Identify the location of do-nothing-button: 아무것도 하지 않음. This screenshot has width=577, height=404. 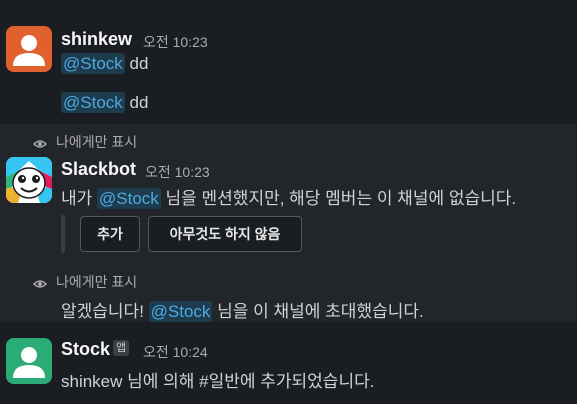
(225, 234).